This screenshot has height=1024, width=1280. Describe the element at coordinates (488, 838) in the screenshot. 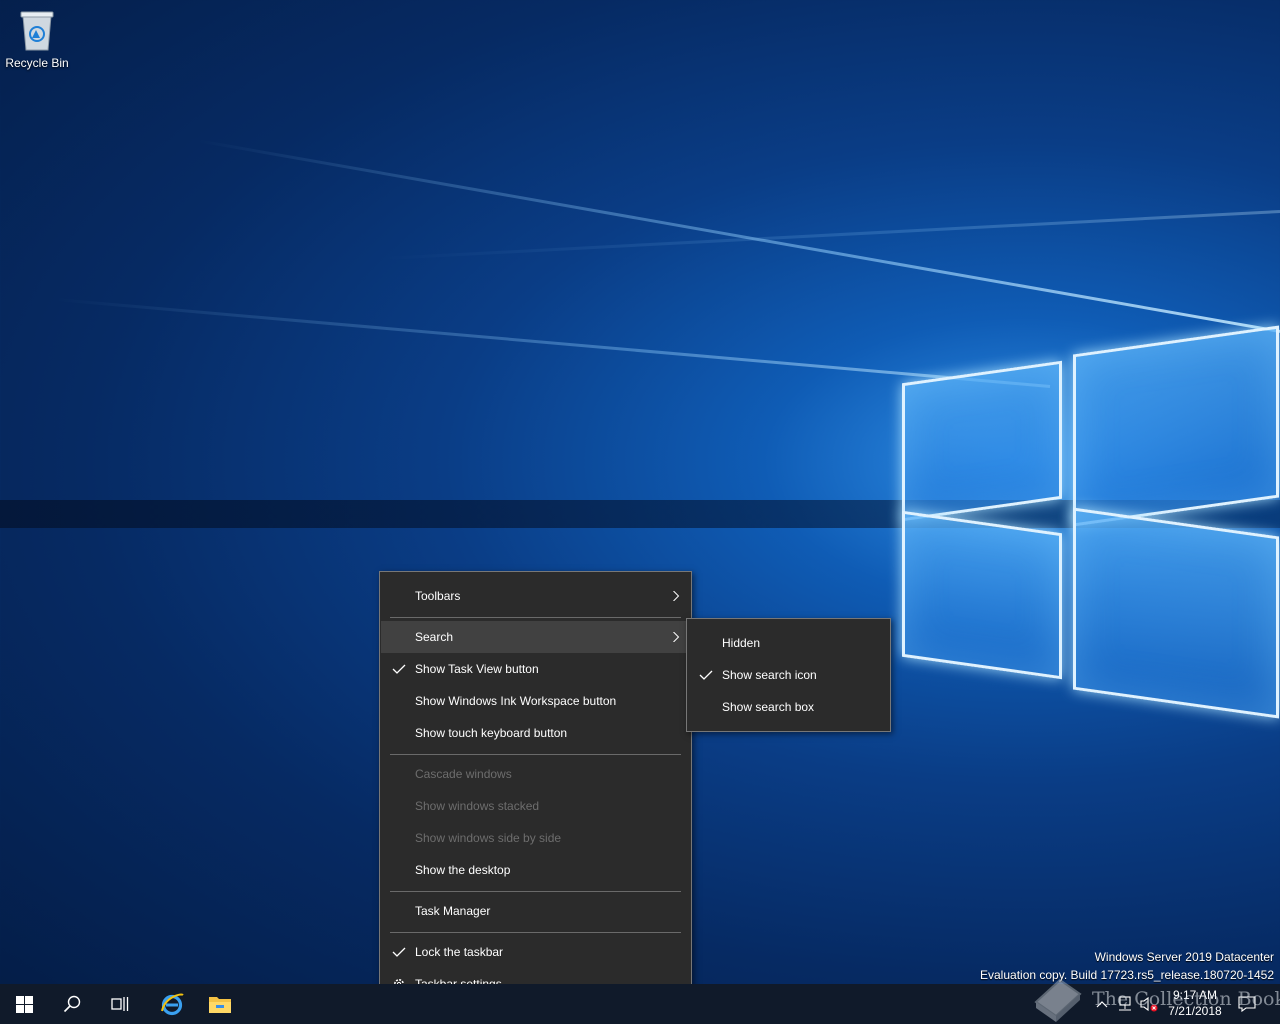

I see `menu-item-show-windows-side-by-side: Show windows side by side` at that location.